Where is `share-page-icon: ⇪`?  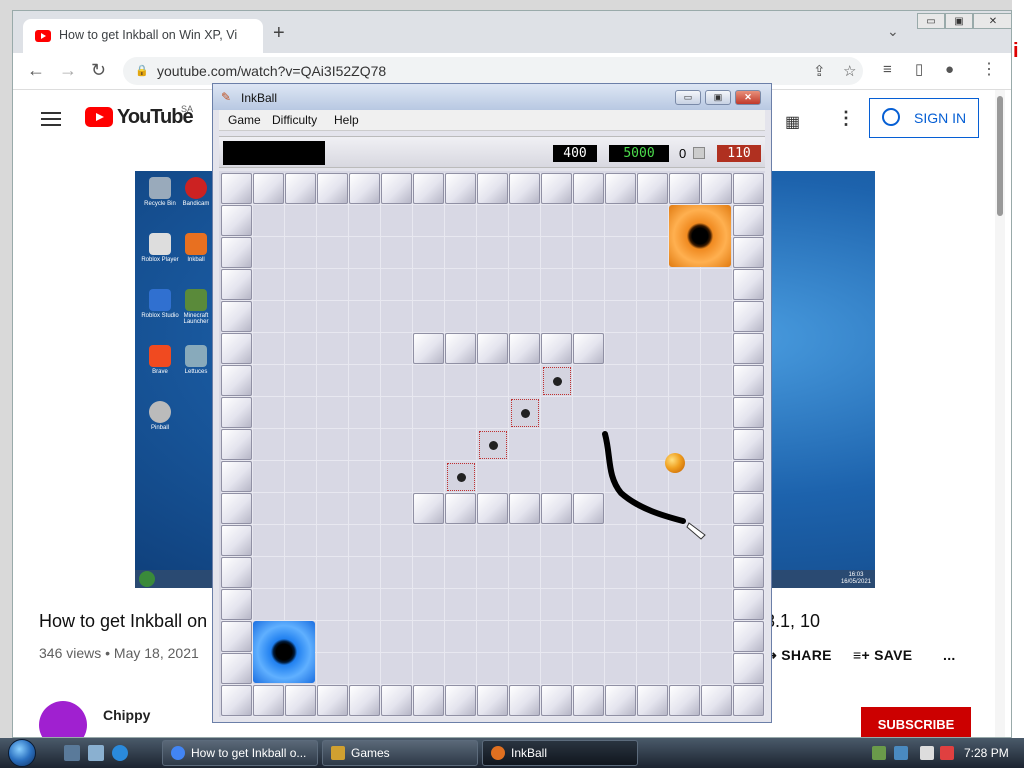
share-page-icon: ⇪ is located at coordinates (819, 71).